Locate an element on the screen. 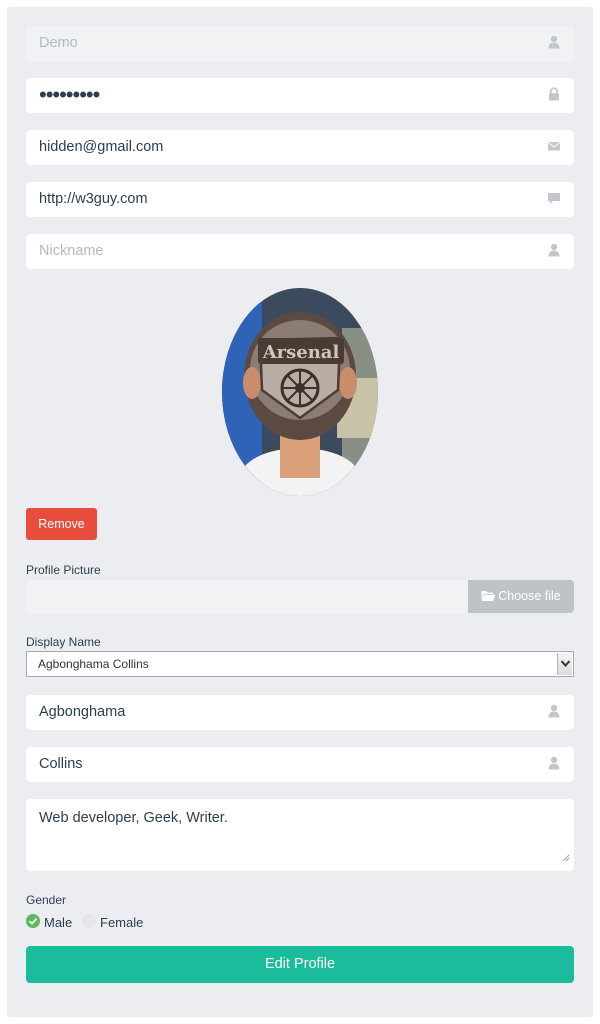 Image resolution: width=600 pixels, height=1024 pixels. gender-male-radio is located at coordinates (33, 921).